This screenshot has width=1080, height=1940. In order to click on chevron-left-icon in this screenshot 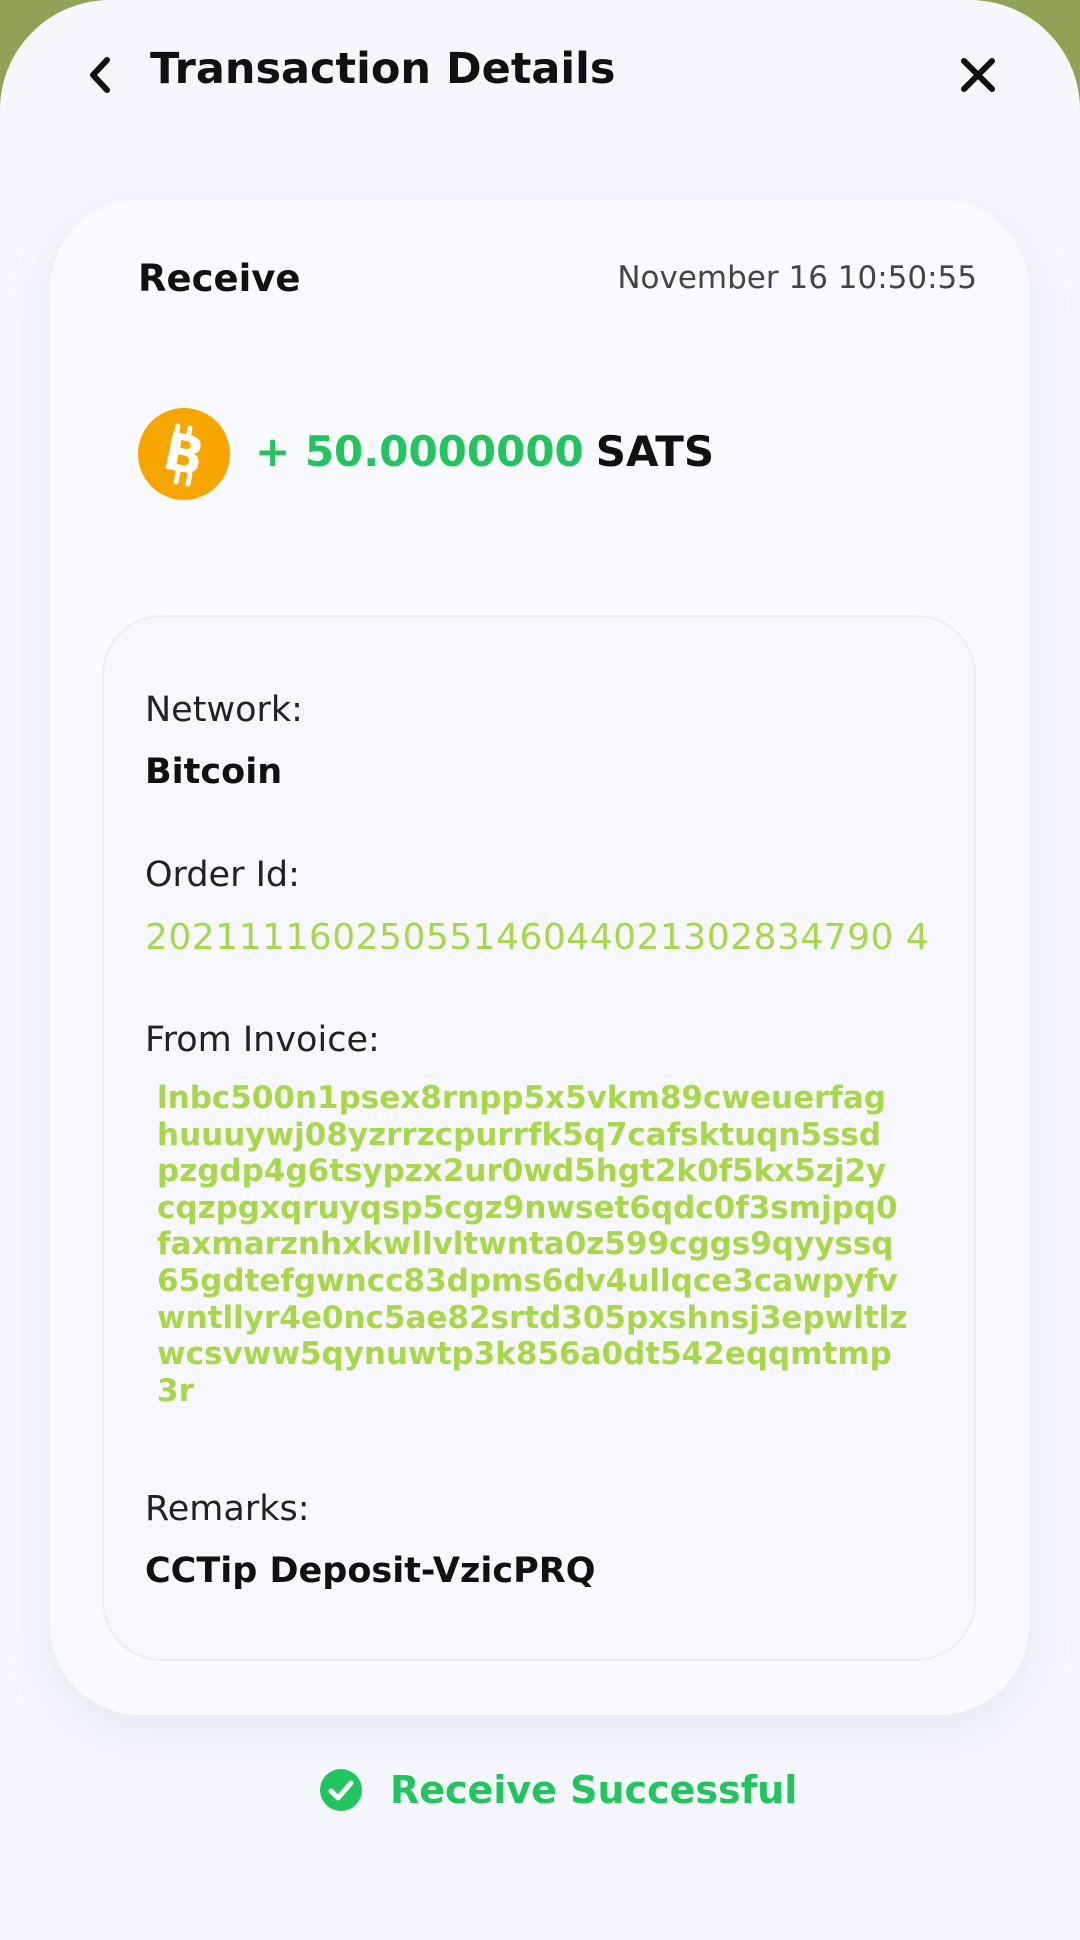, I will do `click(100, 75)`.